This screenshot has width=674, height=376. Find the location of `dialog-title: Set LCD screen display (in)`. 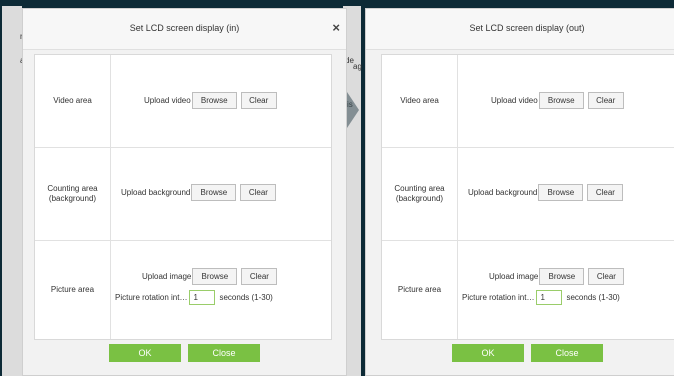

dialog-title: Set LCD screen display (in) is located at coordinates (184, 28).